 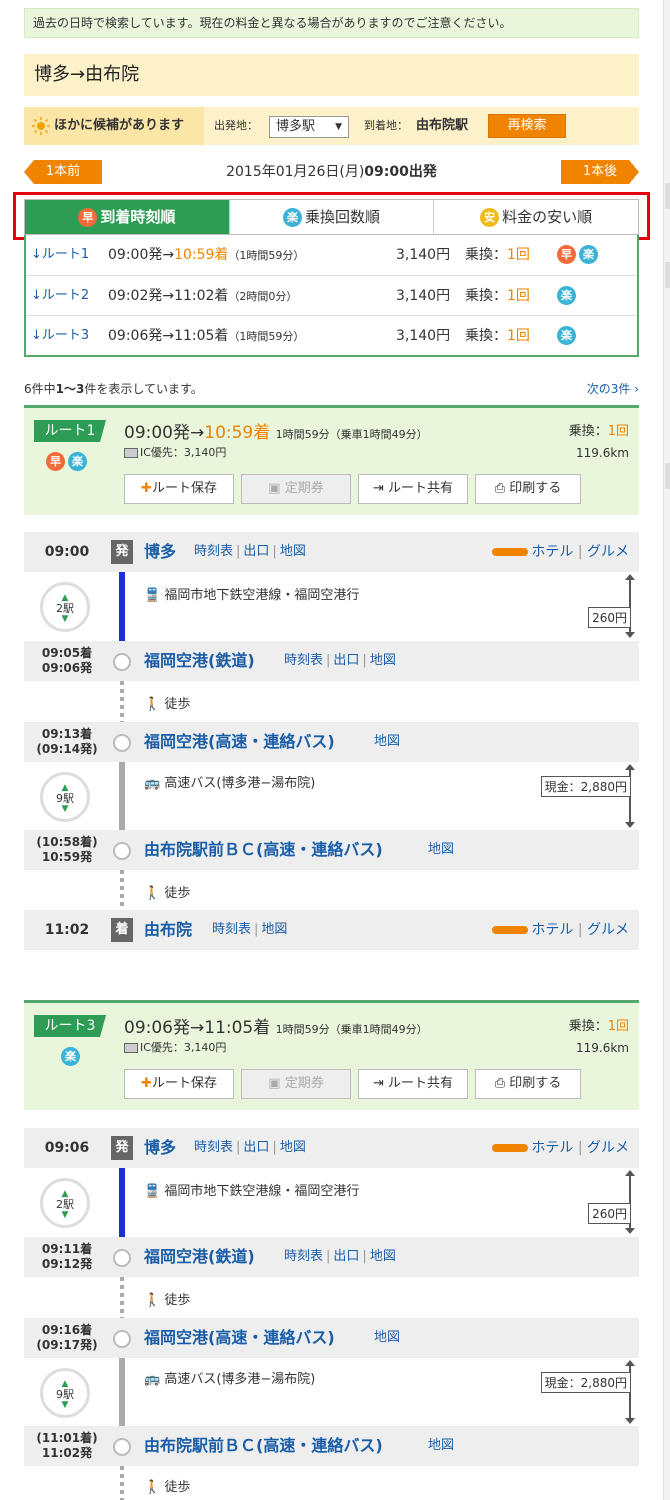 I want to click on departure-tag: 発, so click(x=122, y=552).